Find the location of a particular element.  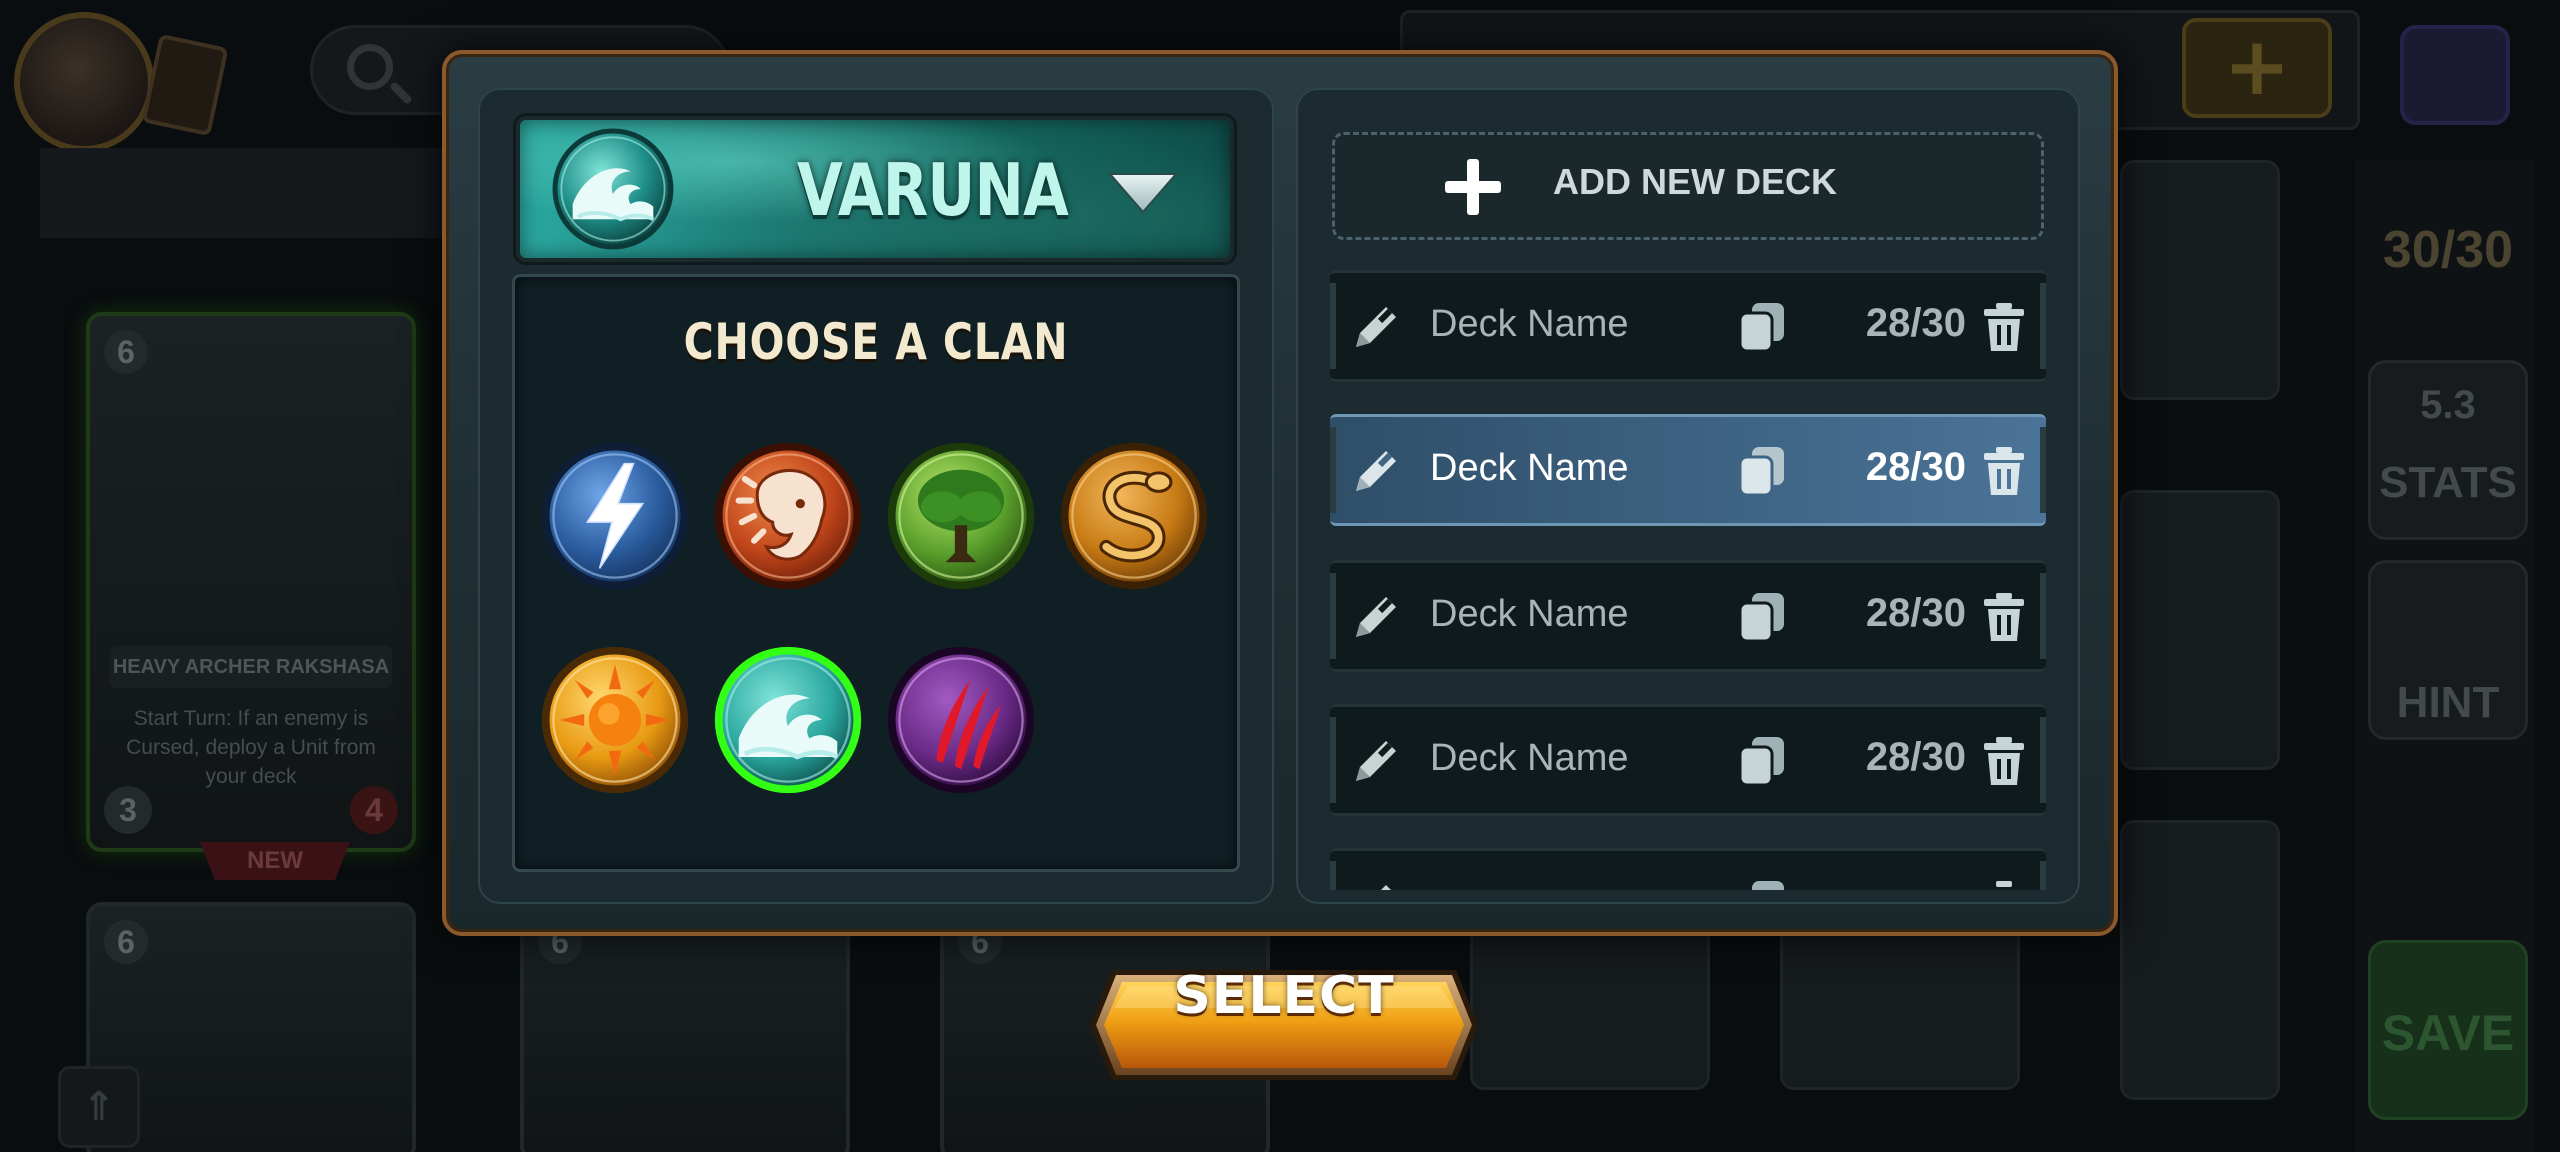

clan-picker-panel: CHOOSE A CLAN is located at coordinates (876, 573).